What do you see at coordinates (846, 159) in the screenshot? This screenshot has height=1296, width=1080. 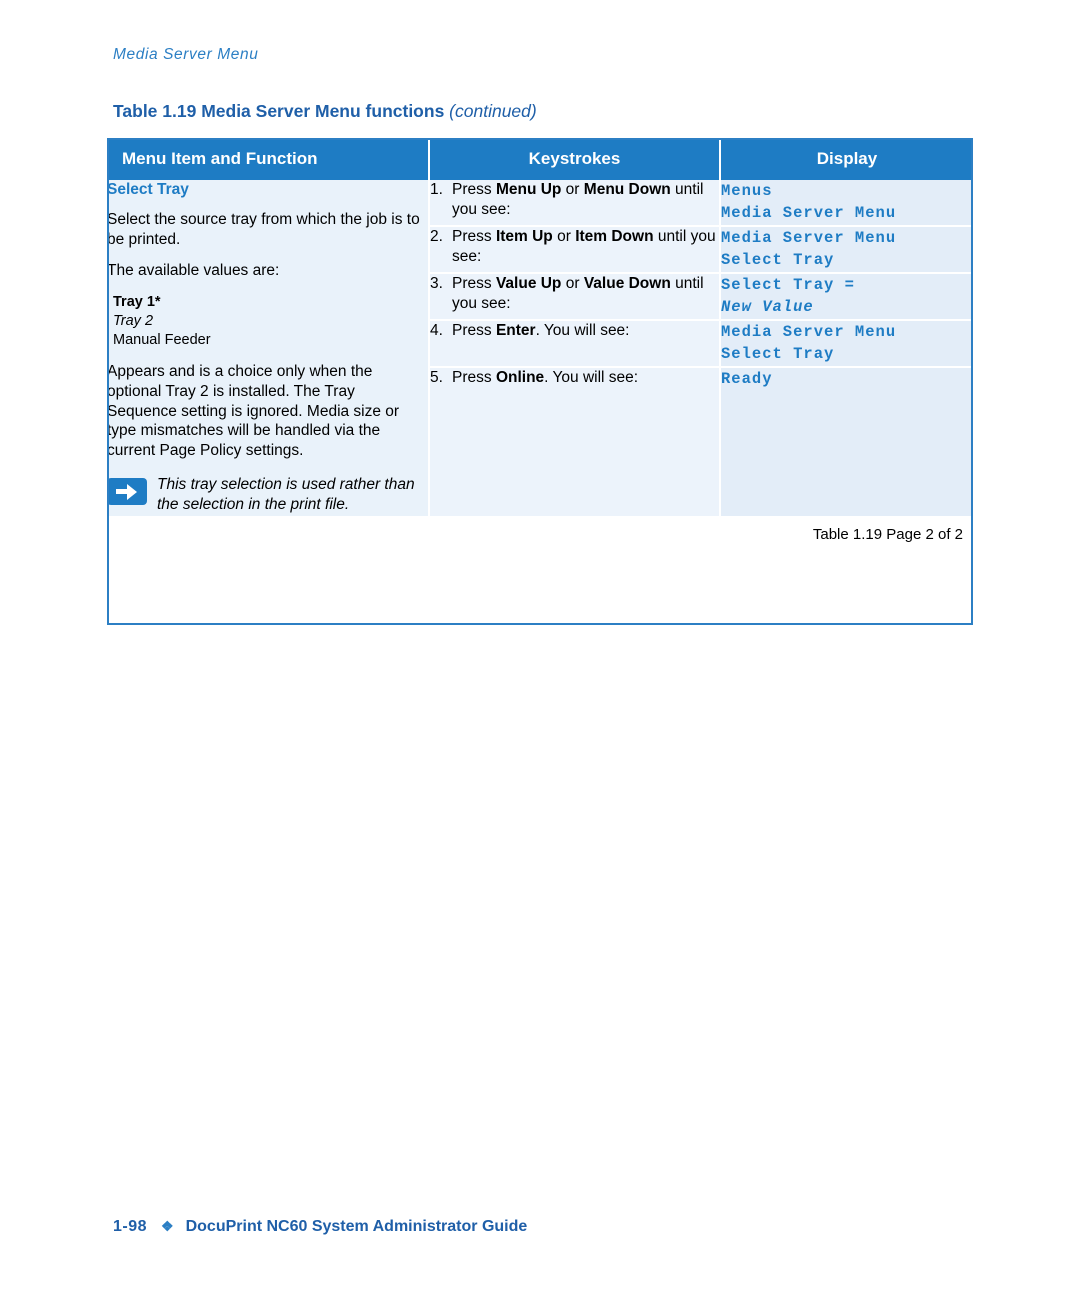 I see `column-header-display: Display` at bounding box center [846, 159].